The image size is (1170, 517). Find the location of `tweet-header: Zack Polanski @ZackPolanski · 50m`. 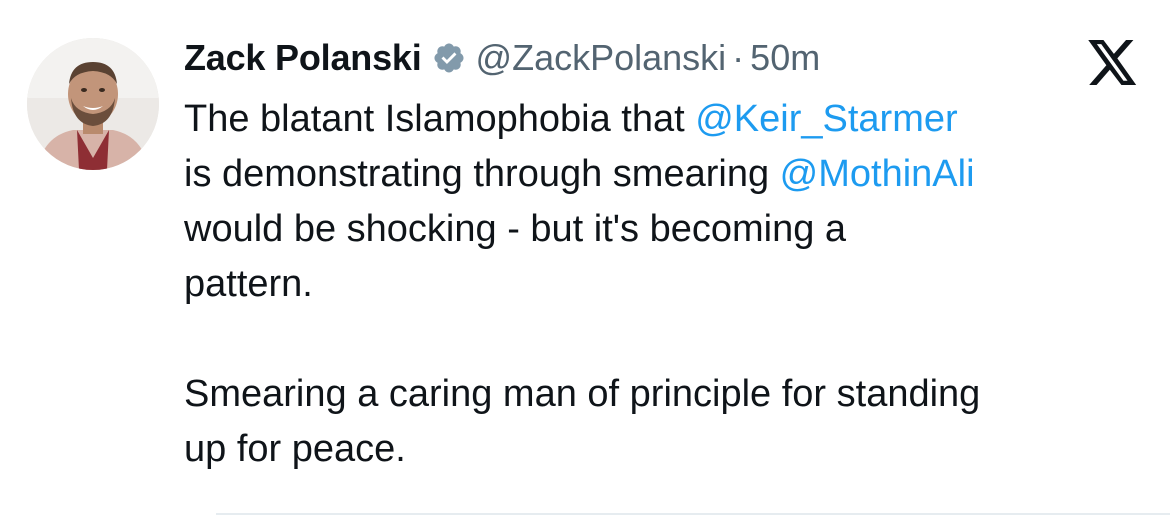

tweet-header: Zack Polanski @ZackPolanski · 50m is located at coordinates (502, 58).